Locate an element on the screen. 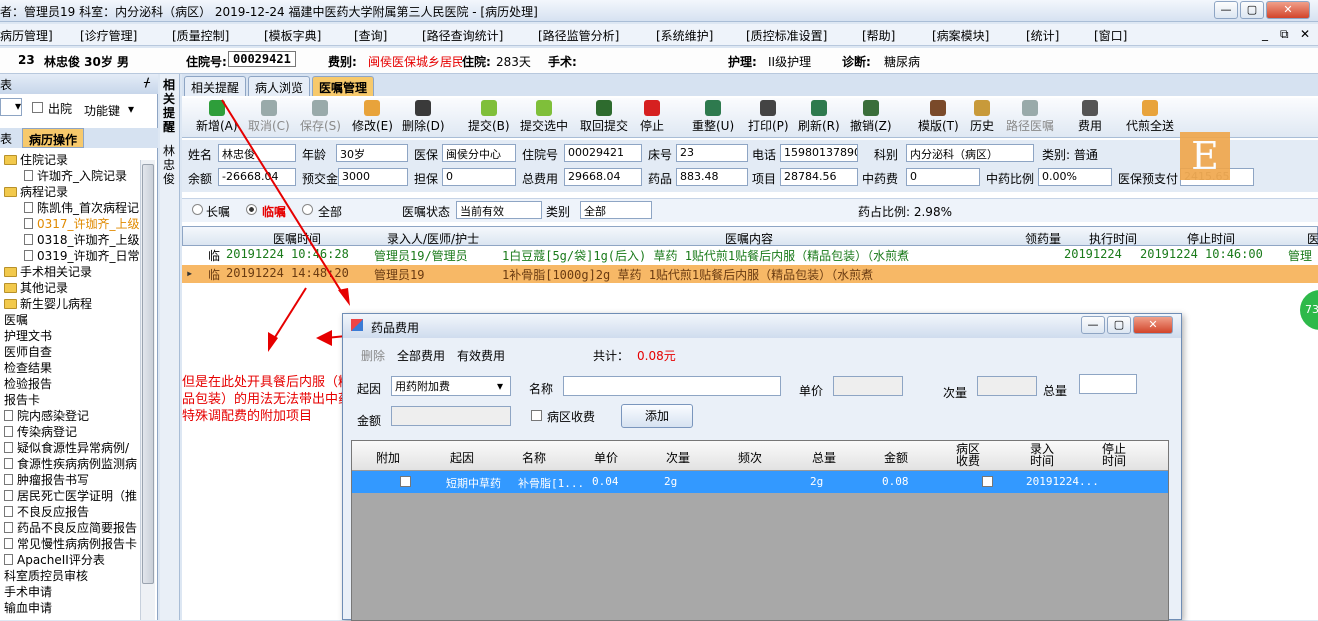 The height and width of the screenshot is (621, 1318). dialog-minimize-button: — is located at coordinates (1093, 325).